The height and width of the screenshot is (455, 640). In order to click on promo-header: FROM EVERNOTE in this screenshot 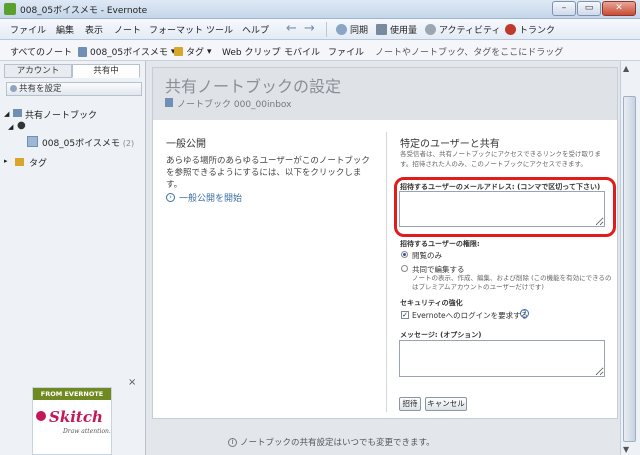, I will do `click(72, 394)`.